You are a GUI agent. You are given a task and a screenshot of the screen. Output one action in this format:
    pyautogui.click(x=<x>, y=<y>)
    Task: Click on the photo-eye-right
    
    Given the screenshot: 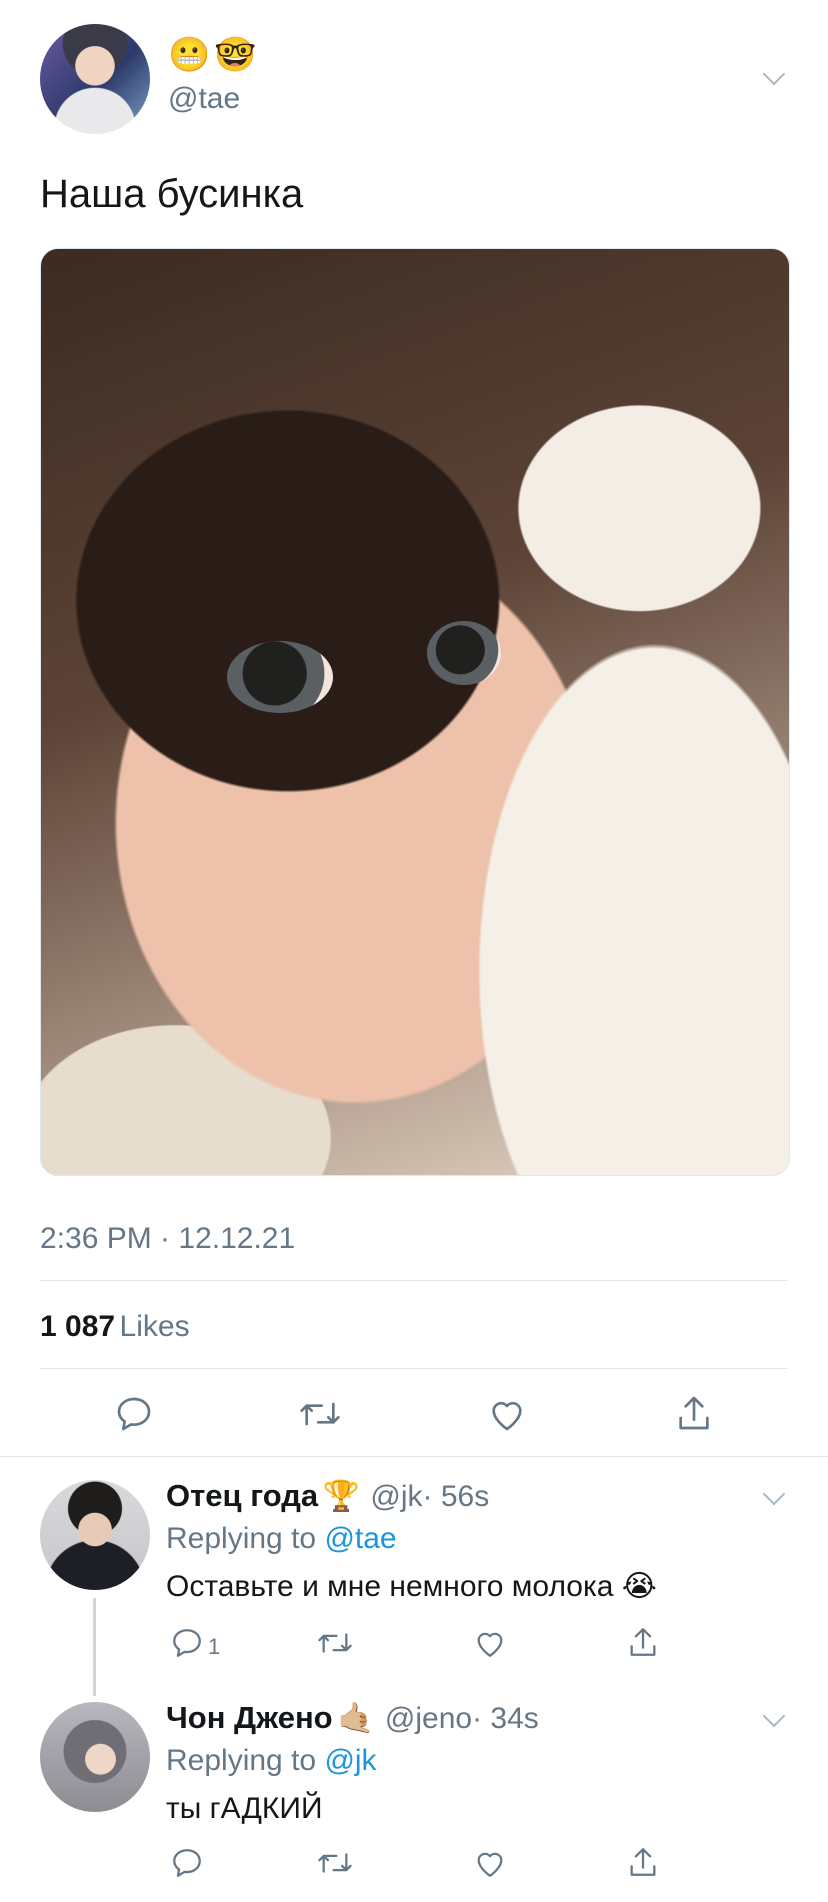 What is the action you would take?
    pyautogui.click(x=464, y=653)
    